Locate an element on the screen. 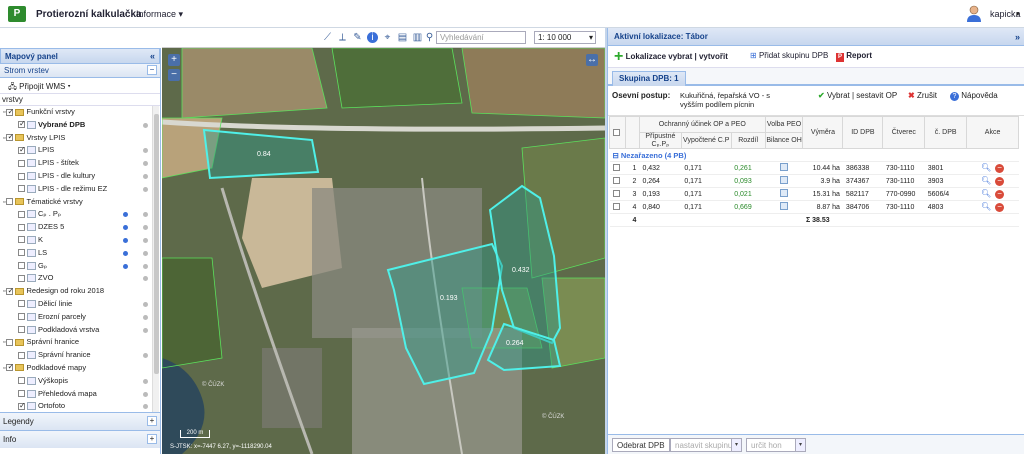  expand-info-button: + is located at coordinates (152, 439).